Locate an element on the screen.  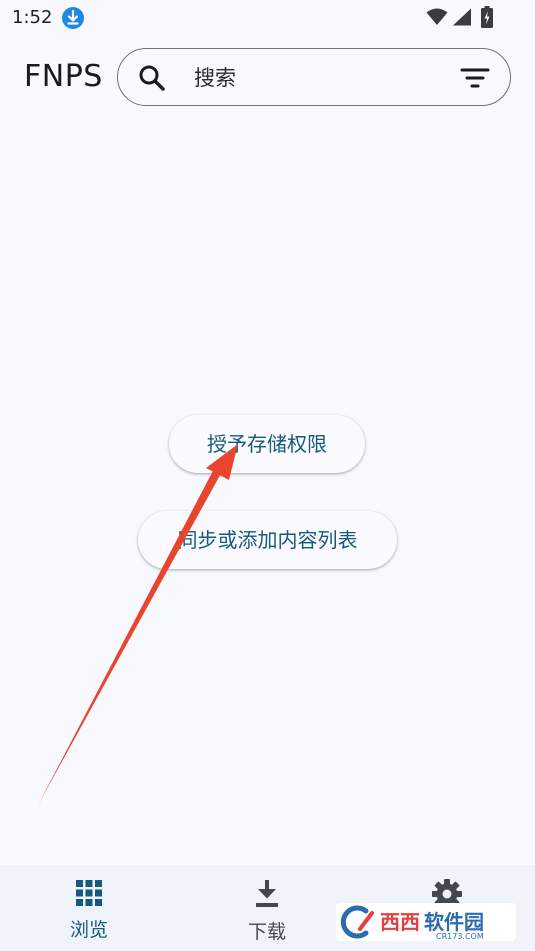
svg-text: 西西 is located at coordinates (400, 922).